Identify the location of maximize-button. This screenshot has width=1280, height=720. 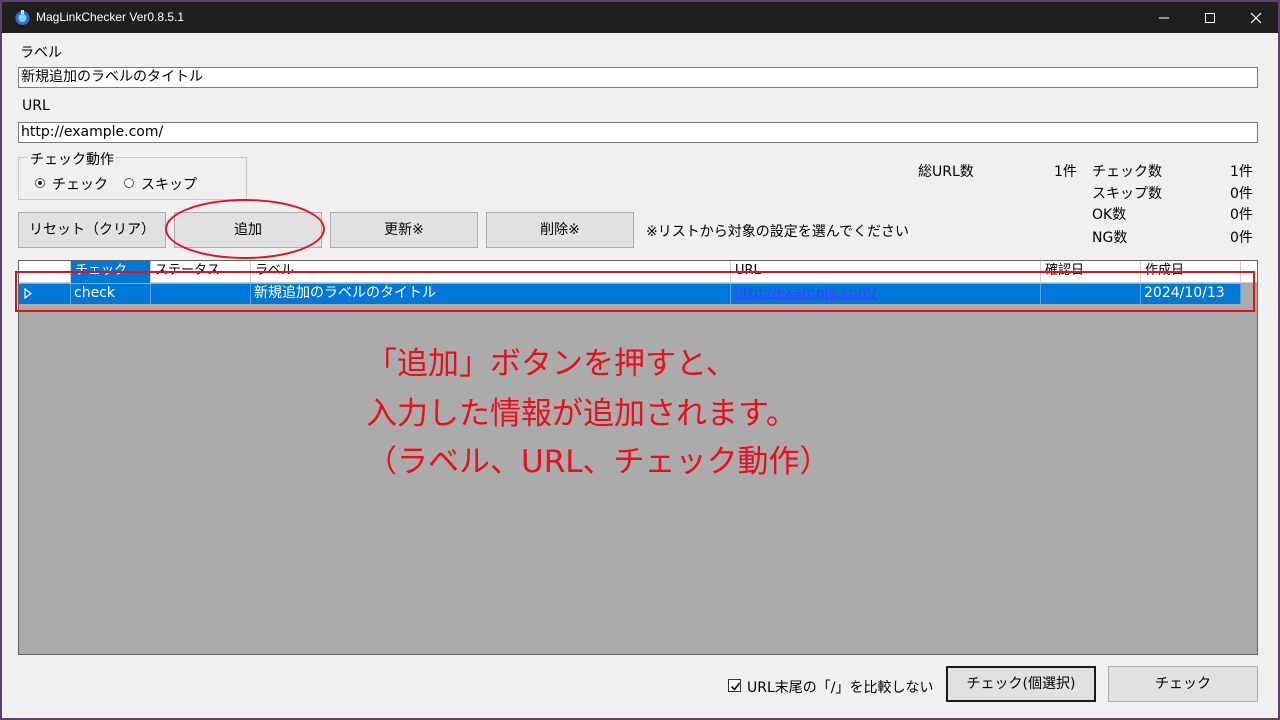
(1210, 17).